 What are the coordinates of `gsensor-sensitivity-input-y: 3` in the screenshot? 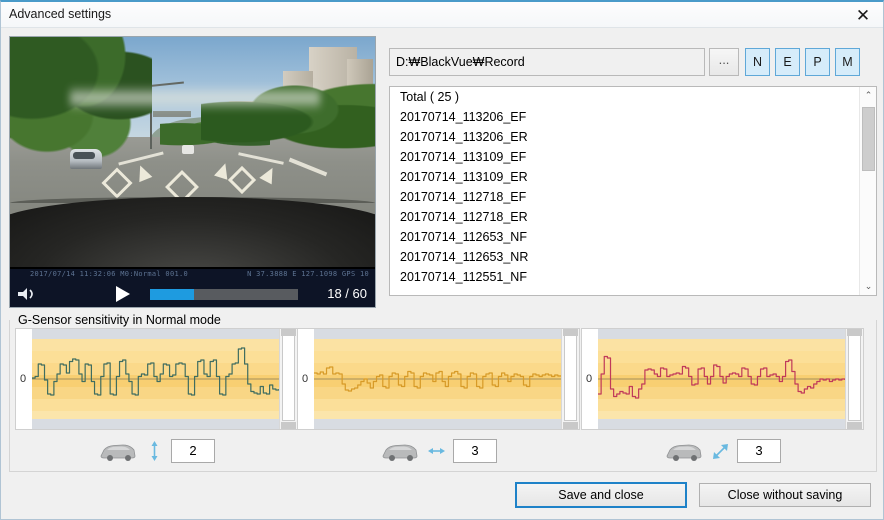 It's located at (475, 451).